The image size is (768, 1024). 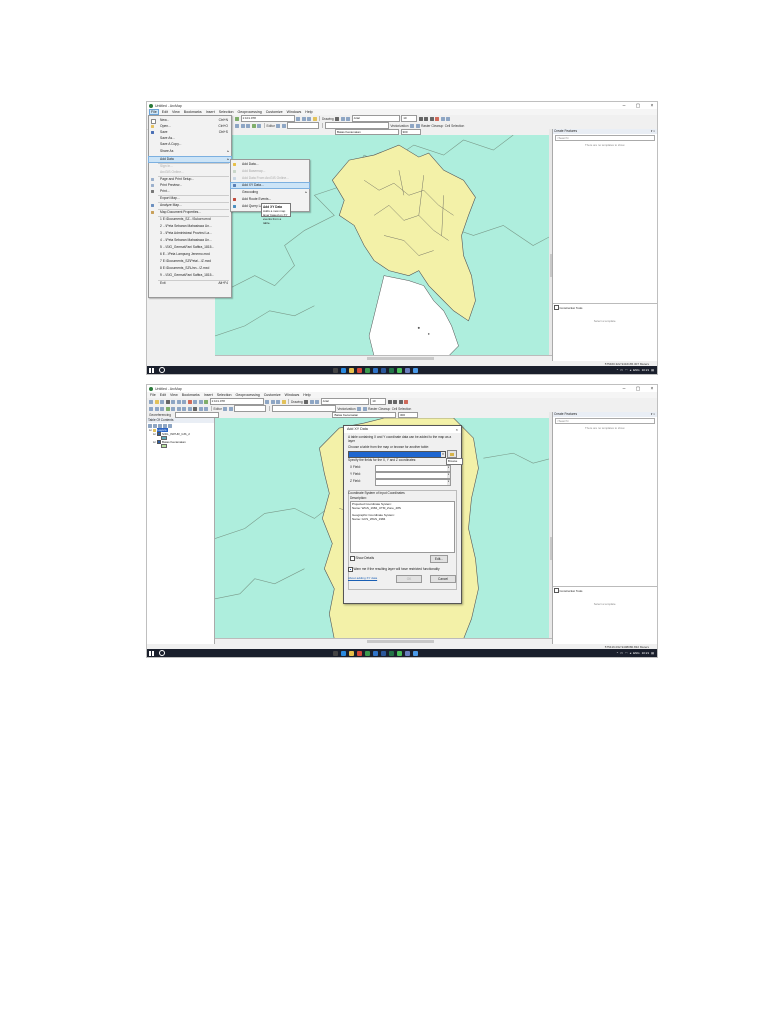 I want to click on text-icon, so click(x=348, y=118).